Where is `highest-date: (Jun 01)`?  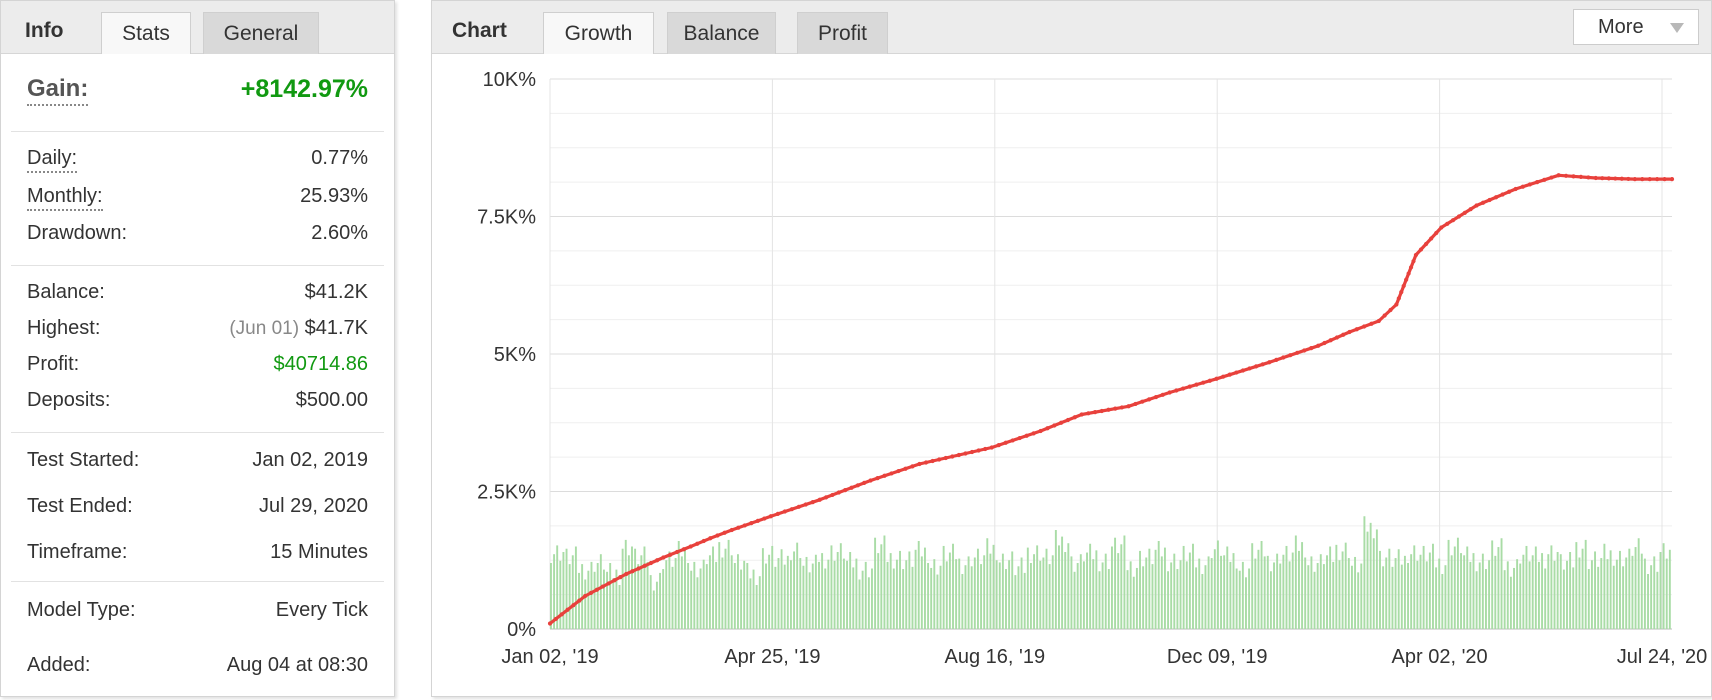
highest-date: (Jun 01) is located at coordinates (264, 328).